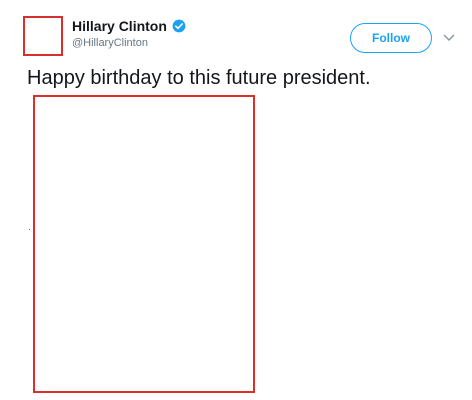 This screenshot has height=400, width=472. I want to click on author-info: Hillary Clinton @HillaryClinton, so click(129, 34).